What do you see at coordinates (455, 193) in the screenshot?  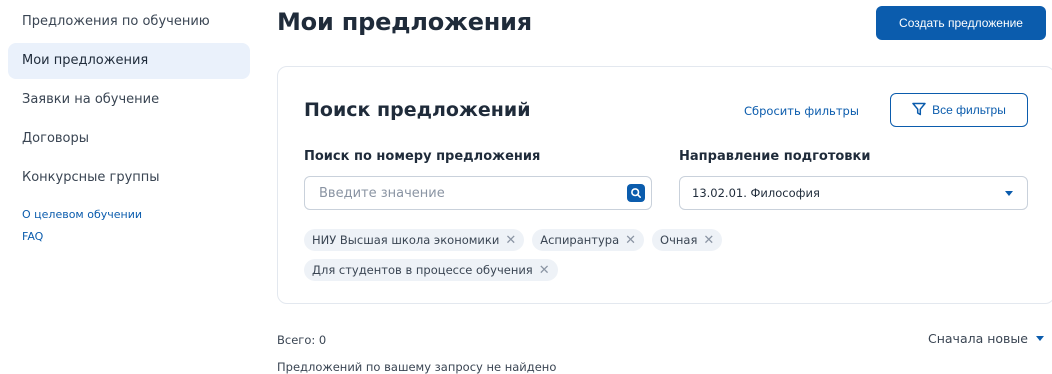 I see `search-input` at bounding box center [455, 193].